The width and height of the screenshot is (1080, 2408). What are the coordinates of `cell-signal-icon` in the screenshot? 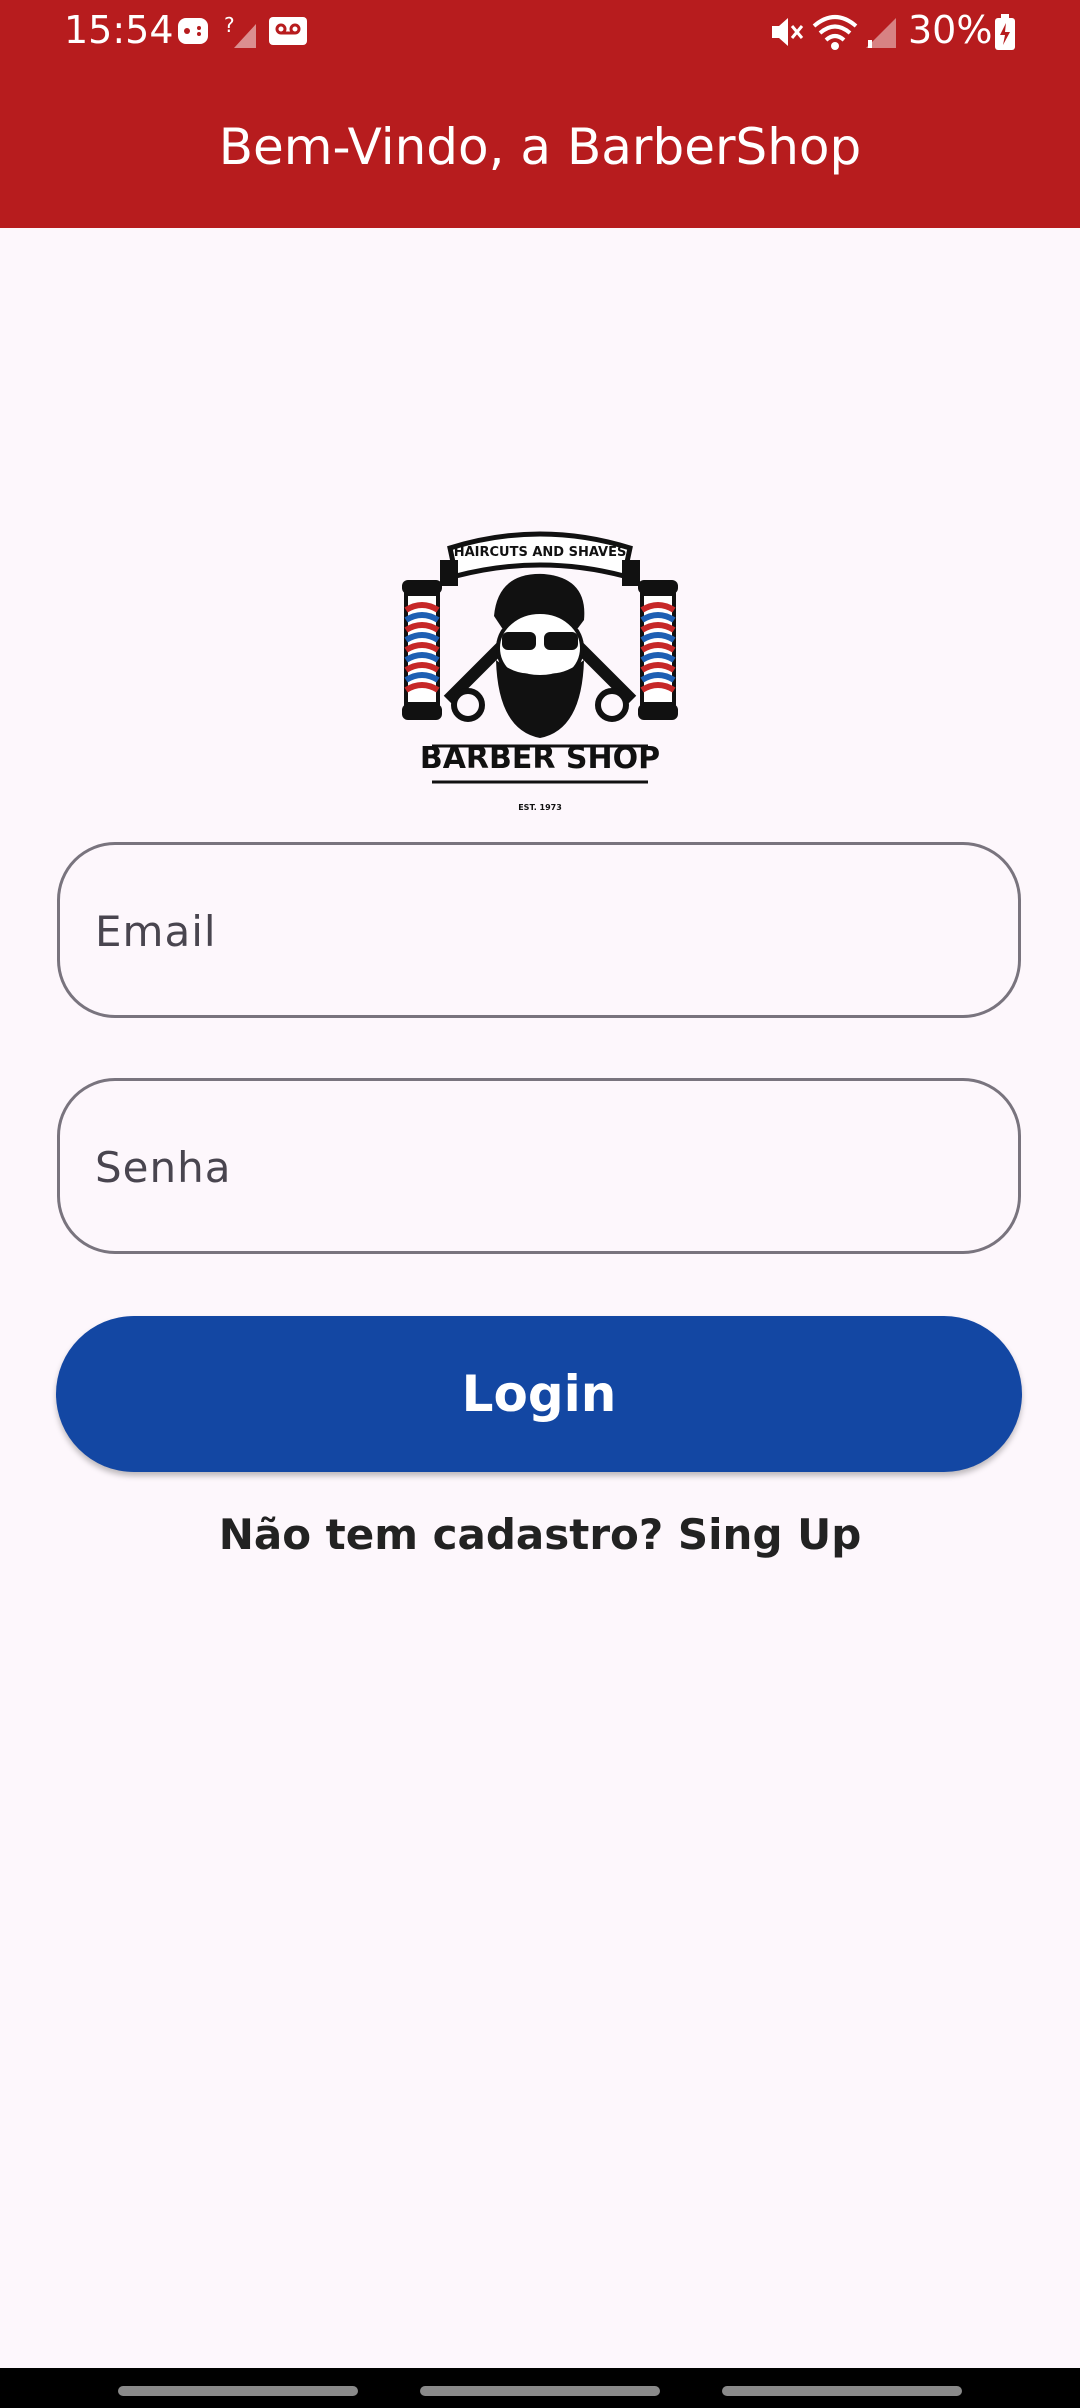 It's located at (881, 33).